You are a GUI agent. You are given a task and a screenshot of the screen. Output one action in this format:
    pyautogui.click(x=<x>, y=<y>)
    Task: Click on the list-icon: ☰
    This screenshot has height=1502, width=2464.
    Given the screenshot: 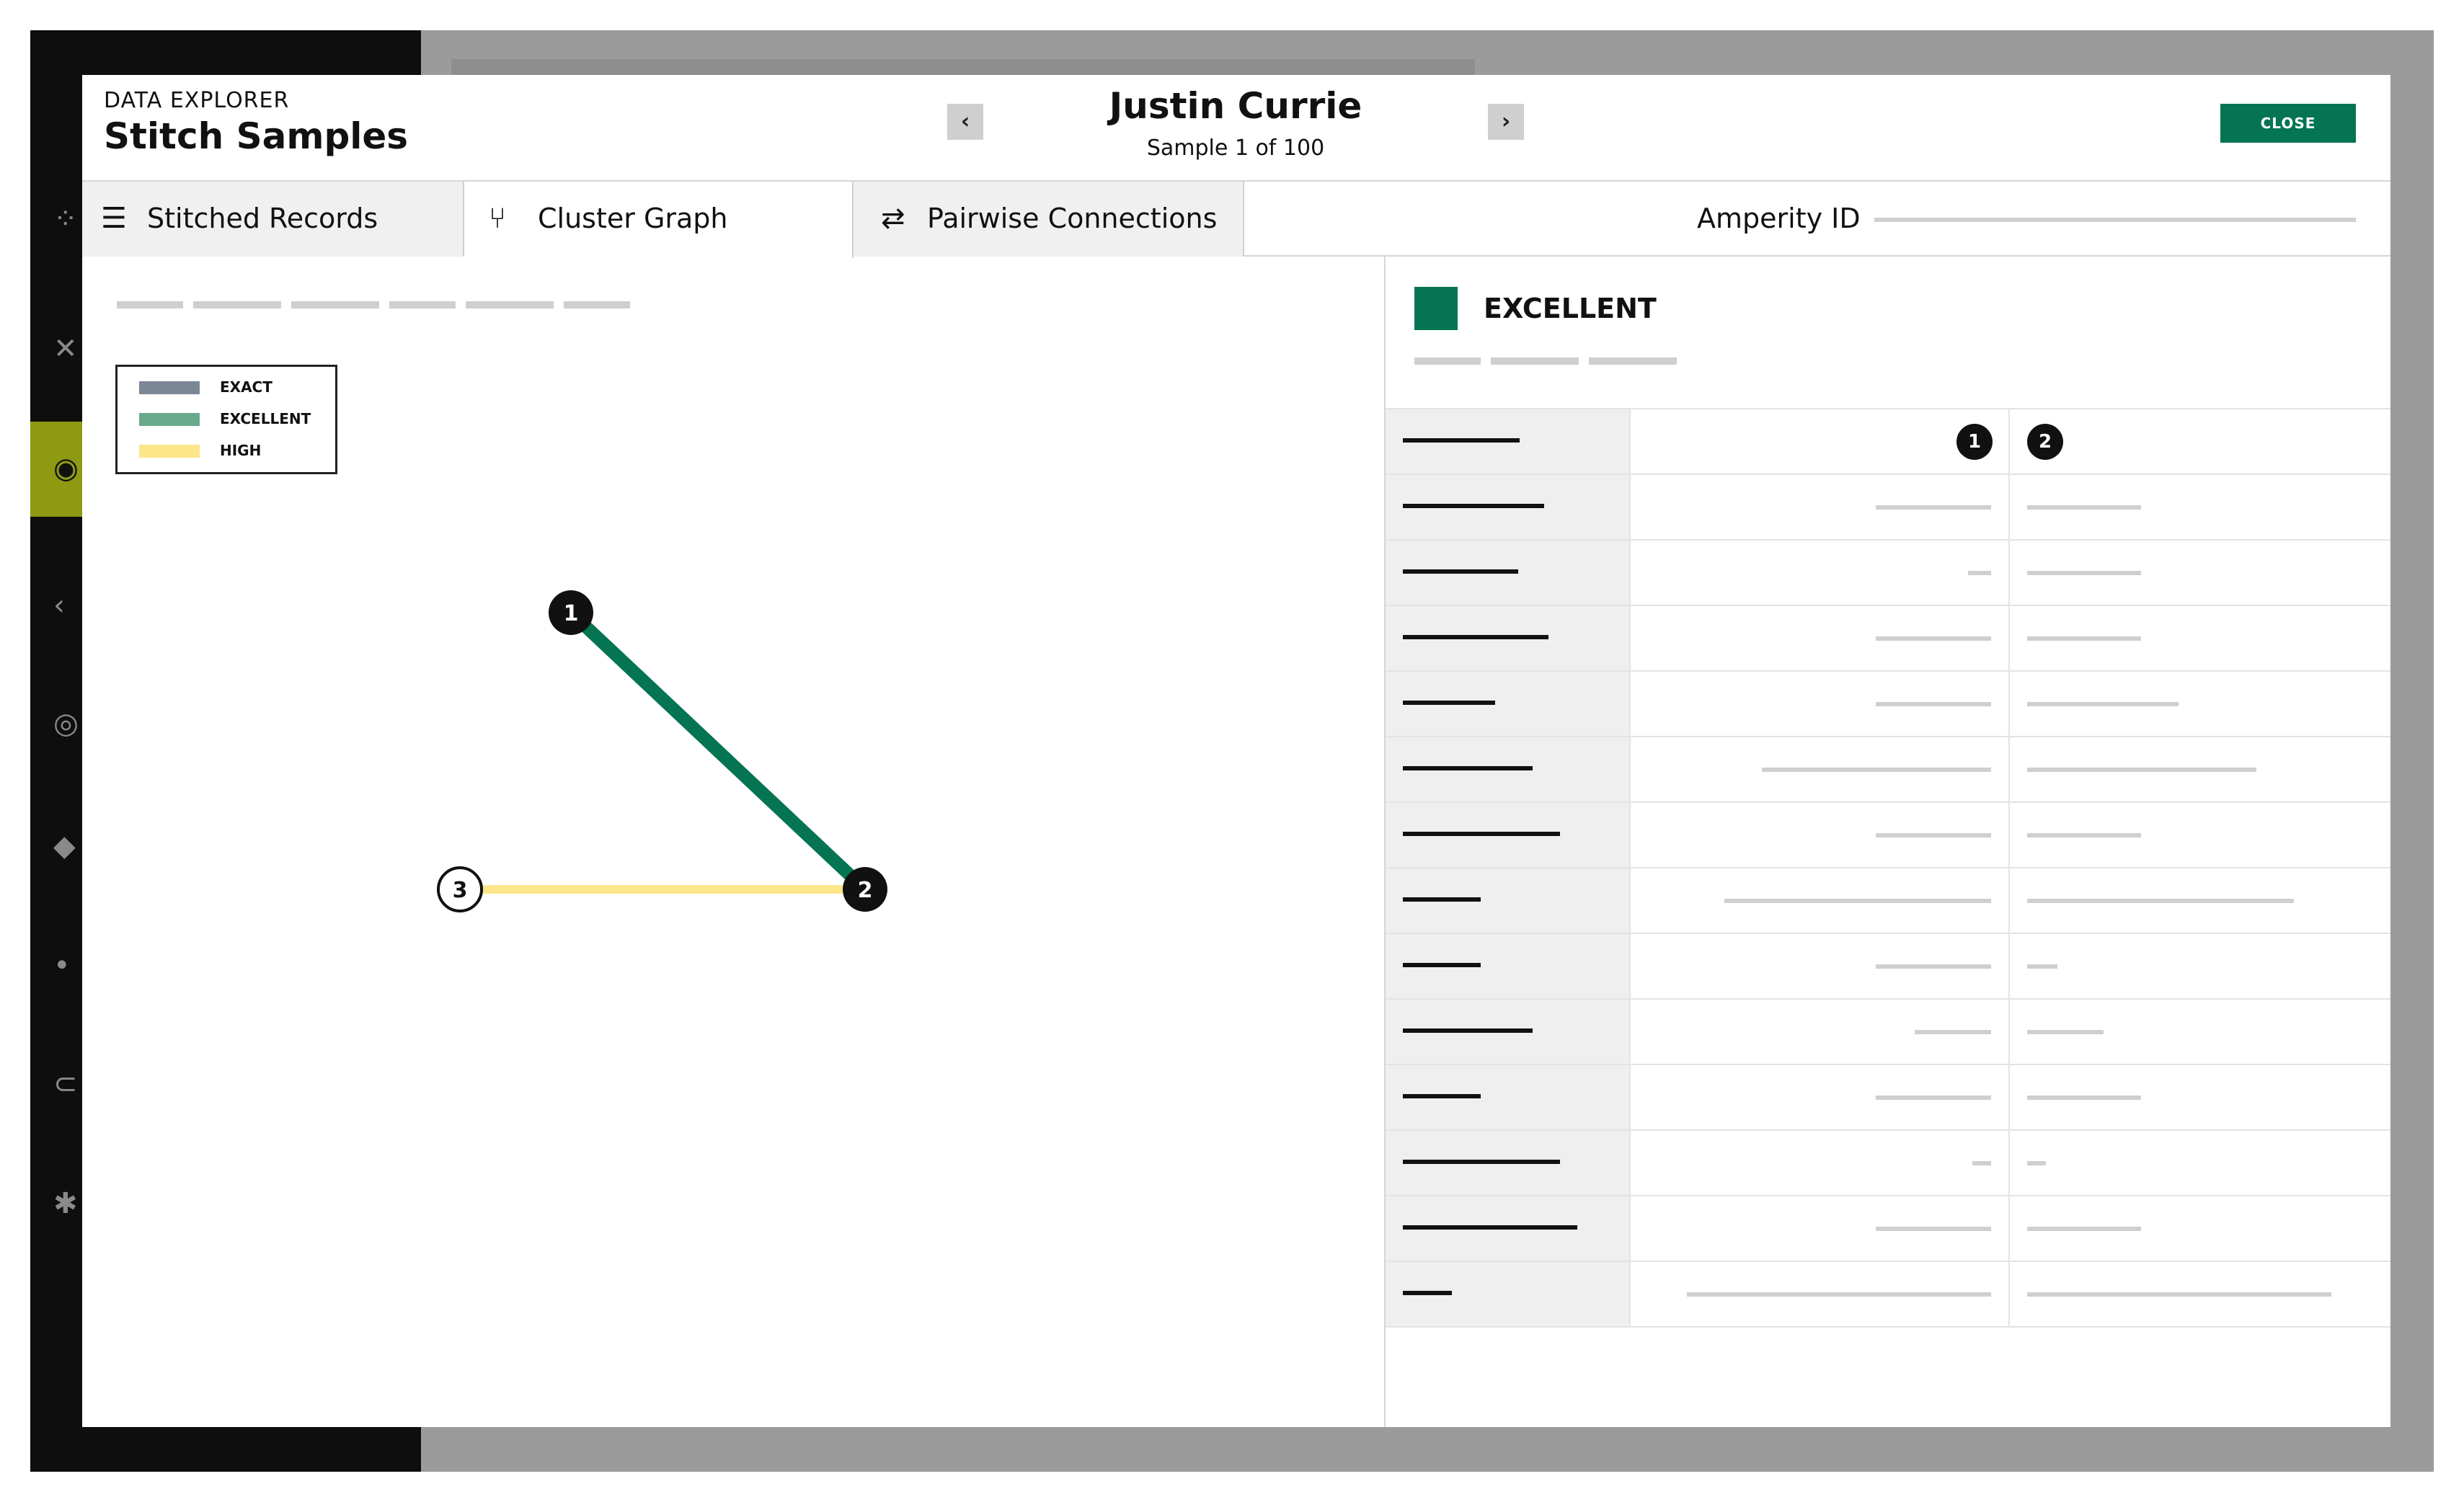 What is the action you would take?
    pyautogui.click(x=114, y=219)
    